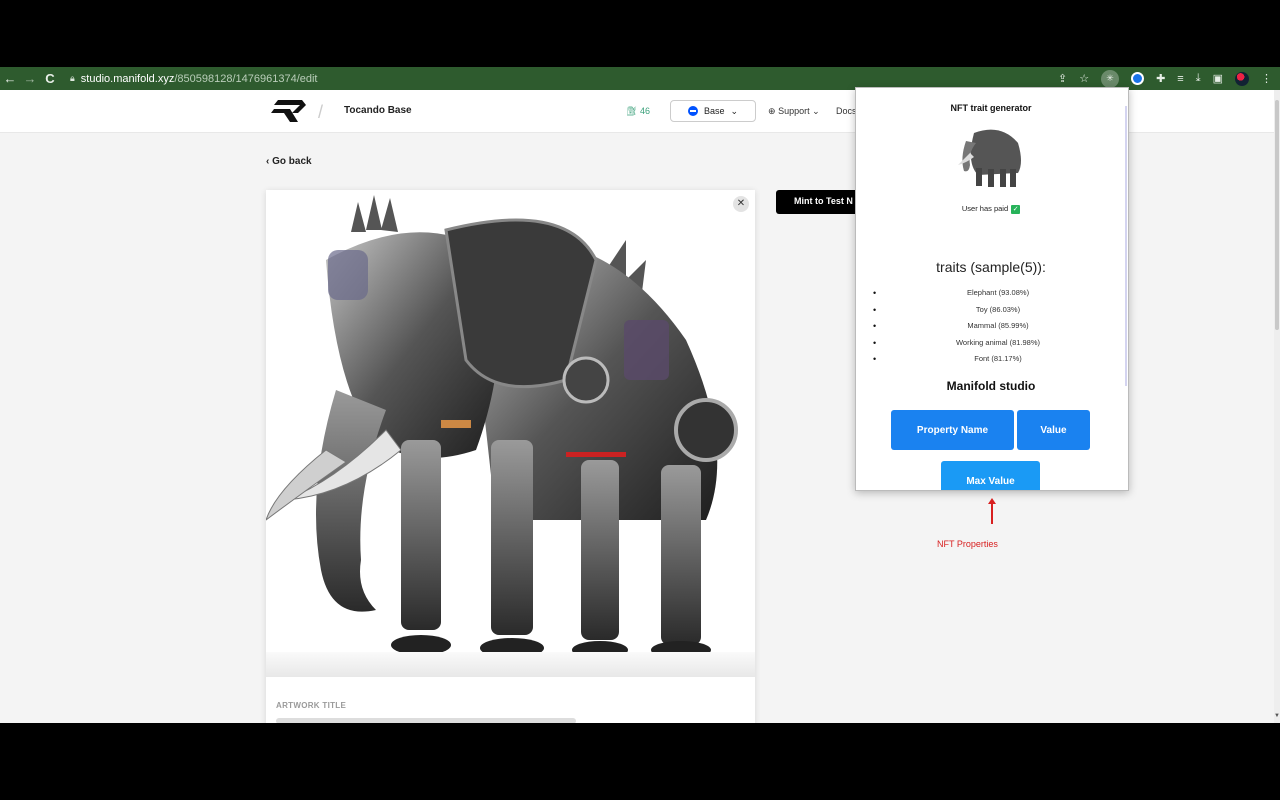 Image resolution: width=1280 pixels, height=800 pixels. I want to click on close-icon: ✕, so click(741, 204).